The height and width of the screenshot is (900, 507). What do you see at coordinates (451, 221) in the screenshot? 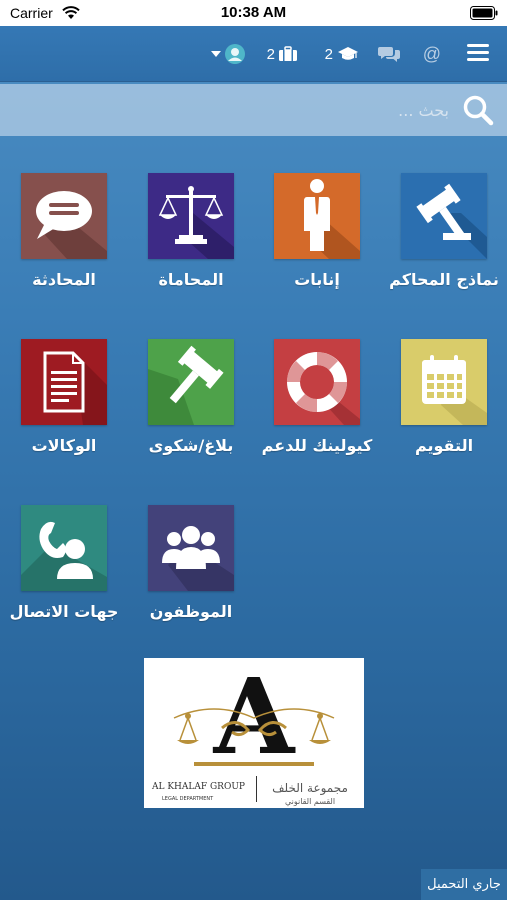
I see `gavel-icon` at bounding box center [451, 221].